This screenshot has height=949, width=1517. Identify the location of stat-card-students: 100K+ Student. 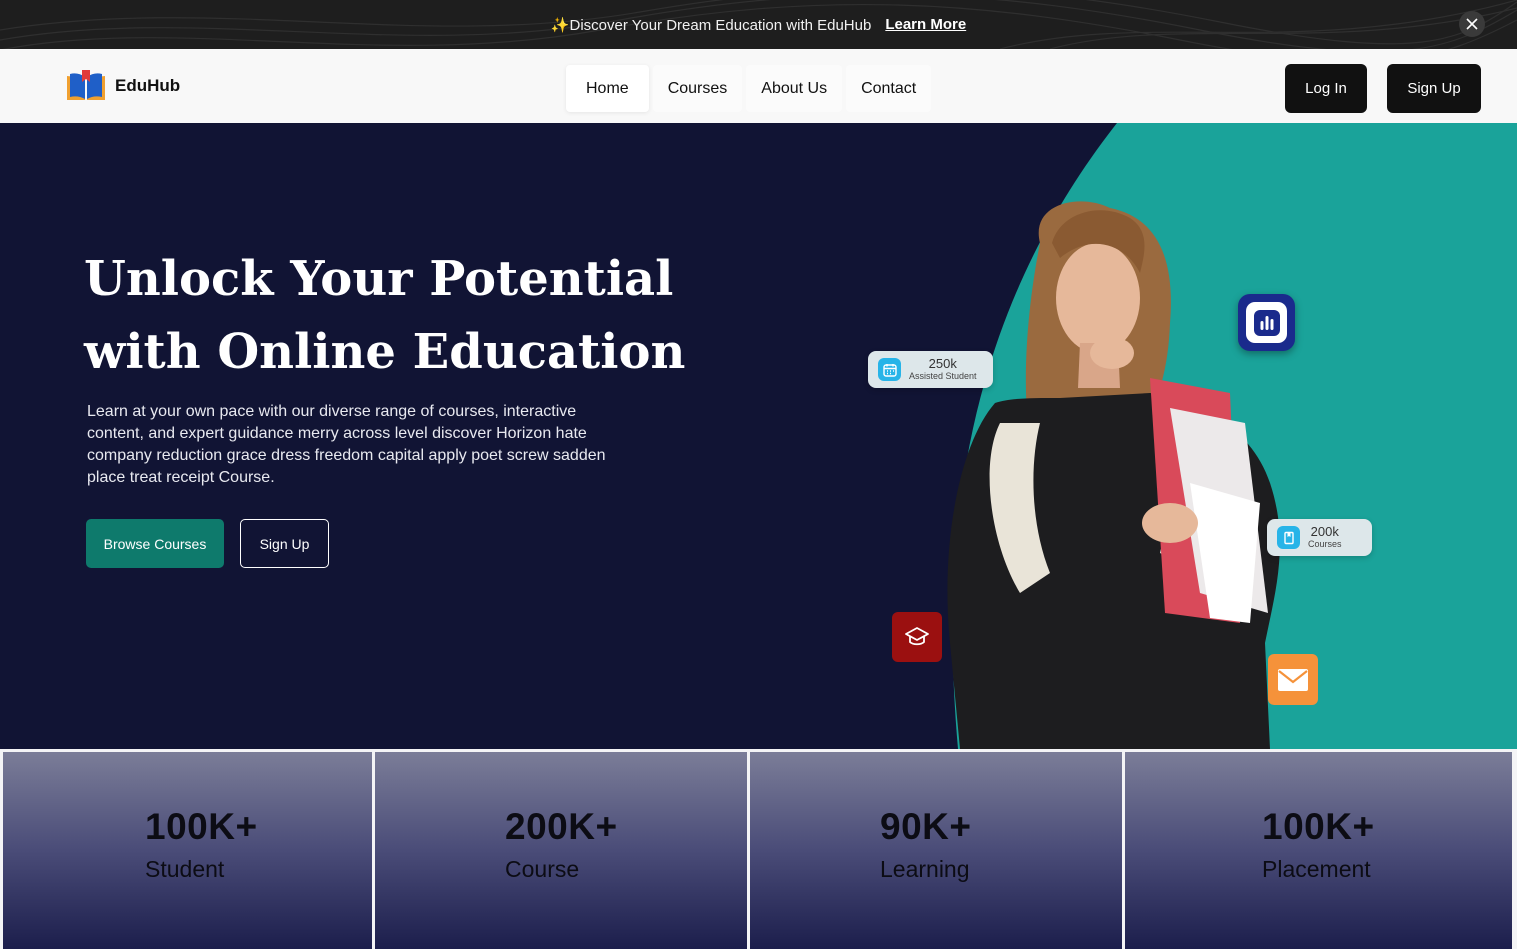
(187, 850).